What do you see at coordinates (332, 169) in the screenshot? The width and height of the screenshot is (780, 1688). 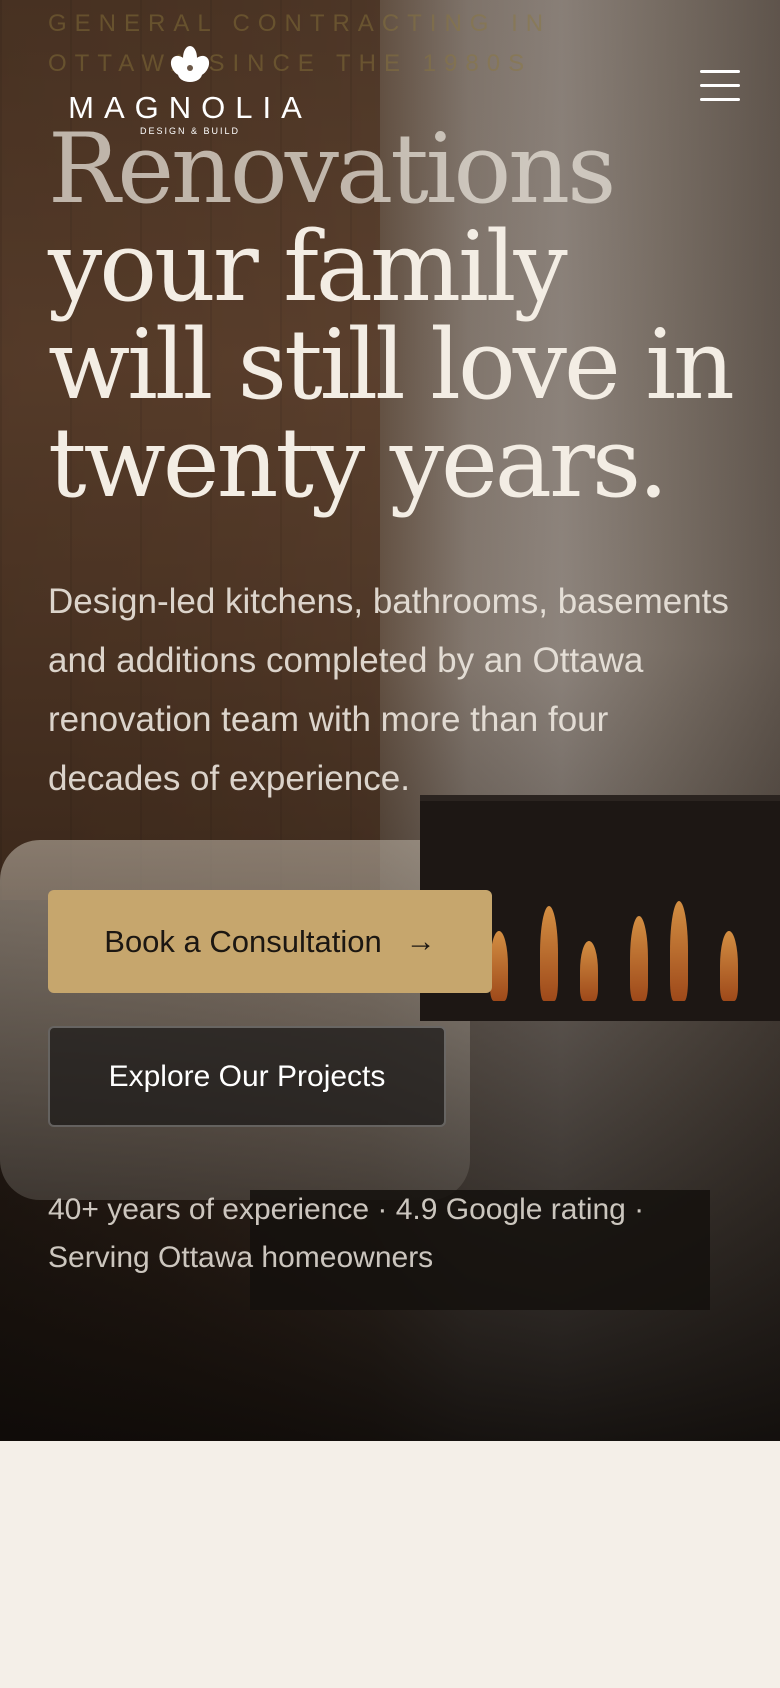 I see `headline-faded: Renovations` at bounding box center [332, 169].